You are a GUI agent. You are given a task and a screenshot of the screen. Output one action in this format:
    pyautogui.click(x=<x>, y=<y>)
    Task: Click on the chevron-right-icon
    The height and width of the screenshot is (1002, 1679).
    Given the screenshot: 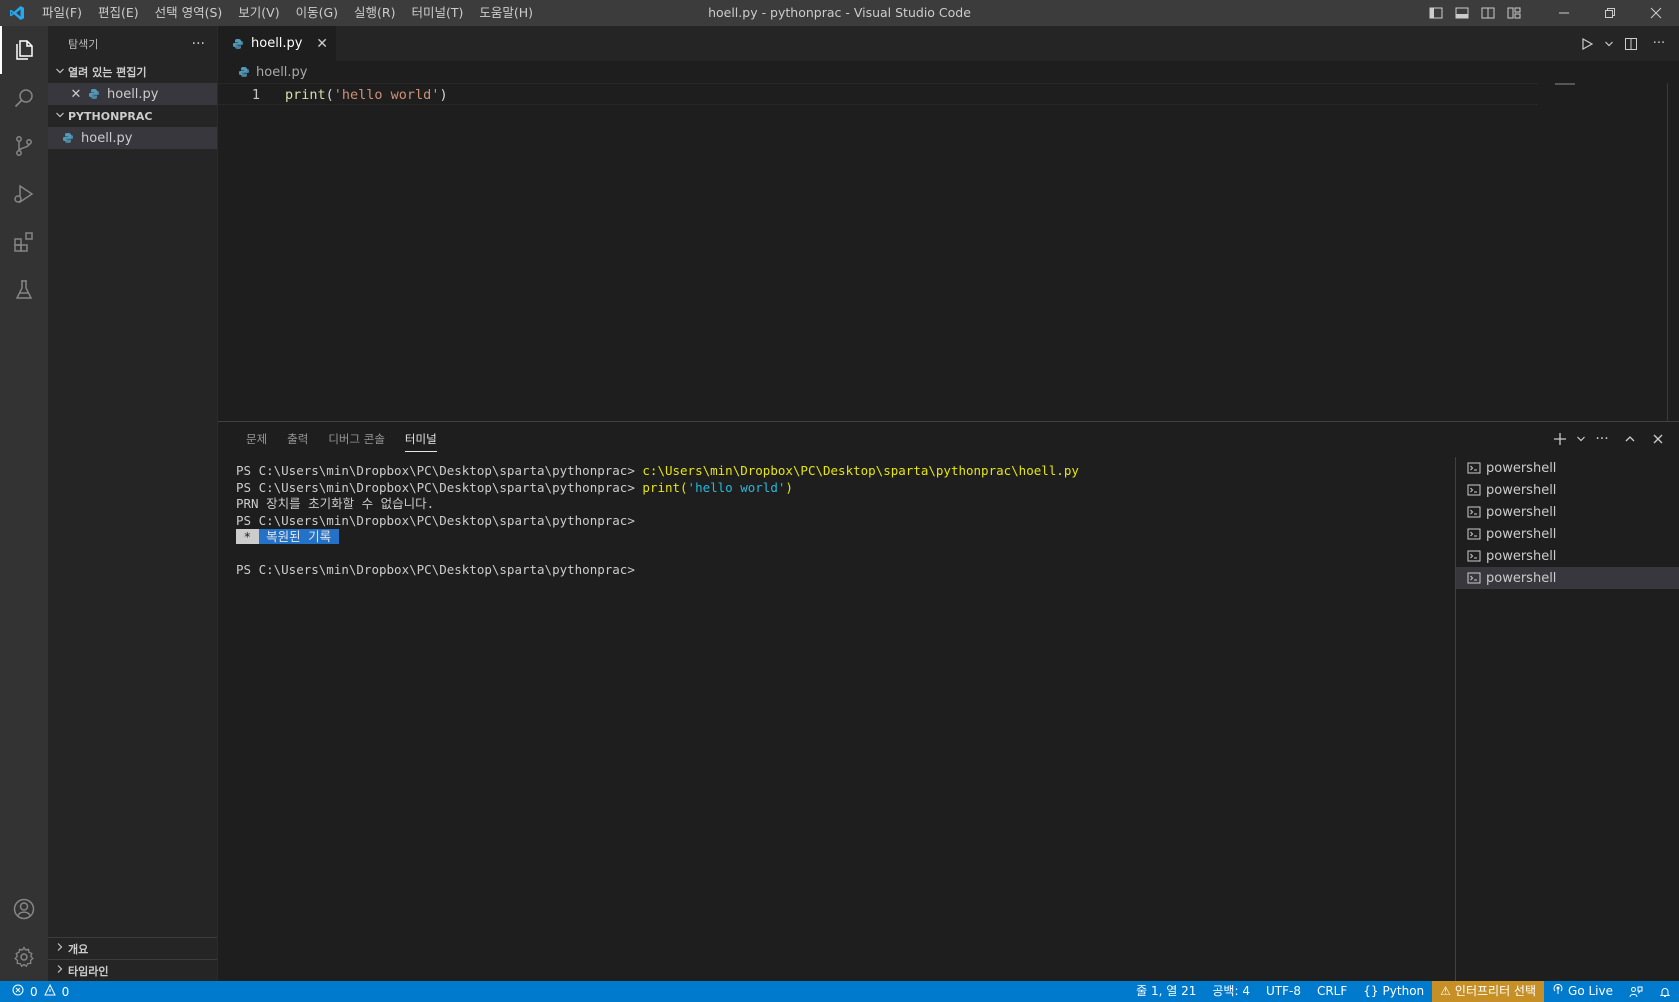 What is the action you would take?
    pyautogui.click(x=60, y=948)
    